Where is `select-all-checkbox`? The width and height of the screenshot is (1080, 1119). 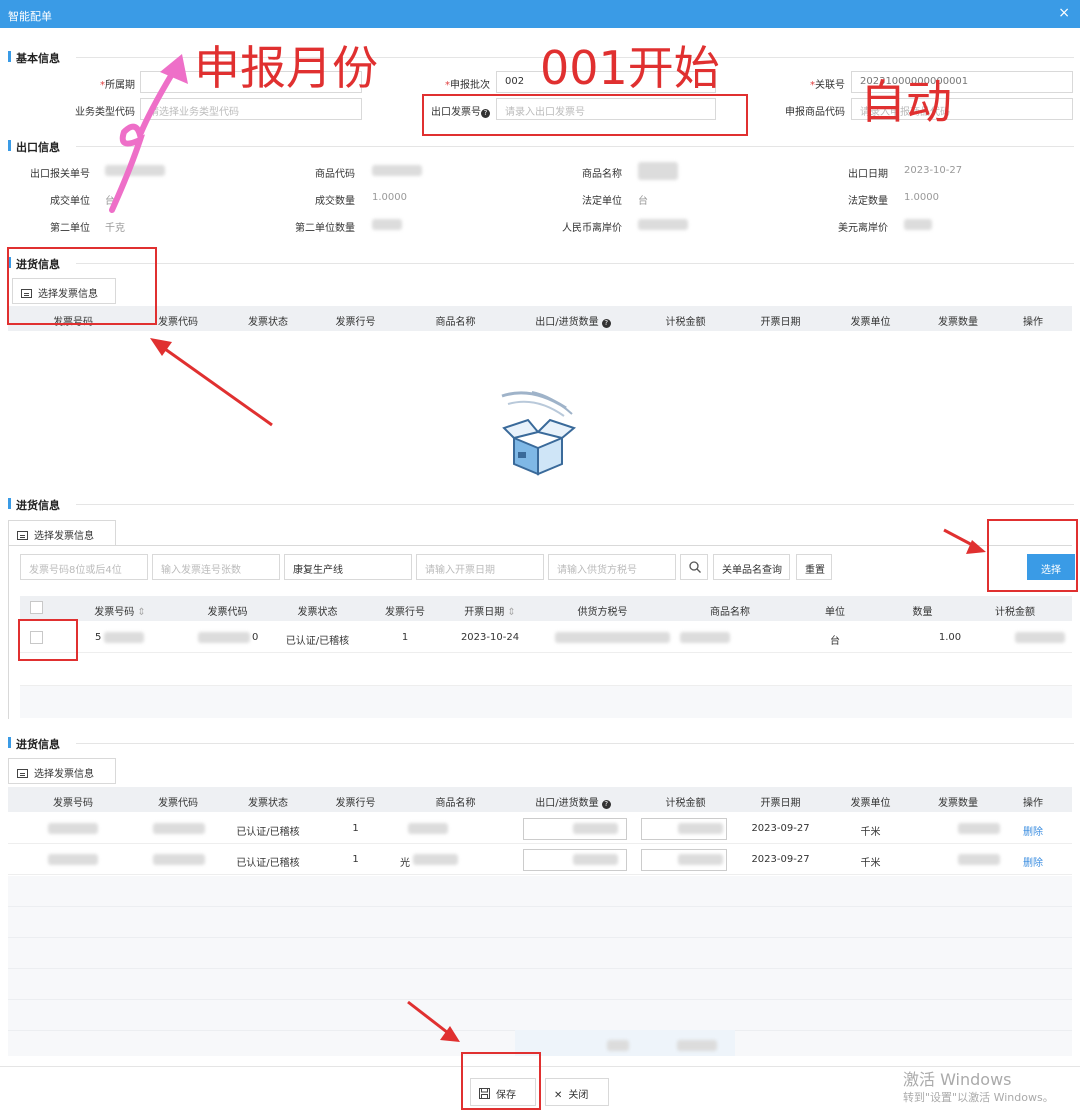
select-all-checkbox is located at coordinates (36, 607).